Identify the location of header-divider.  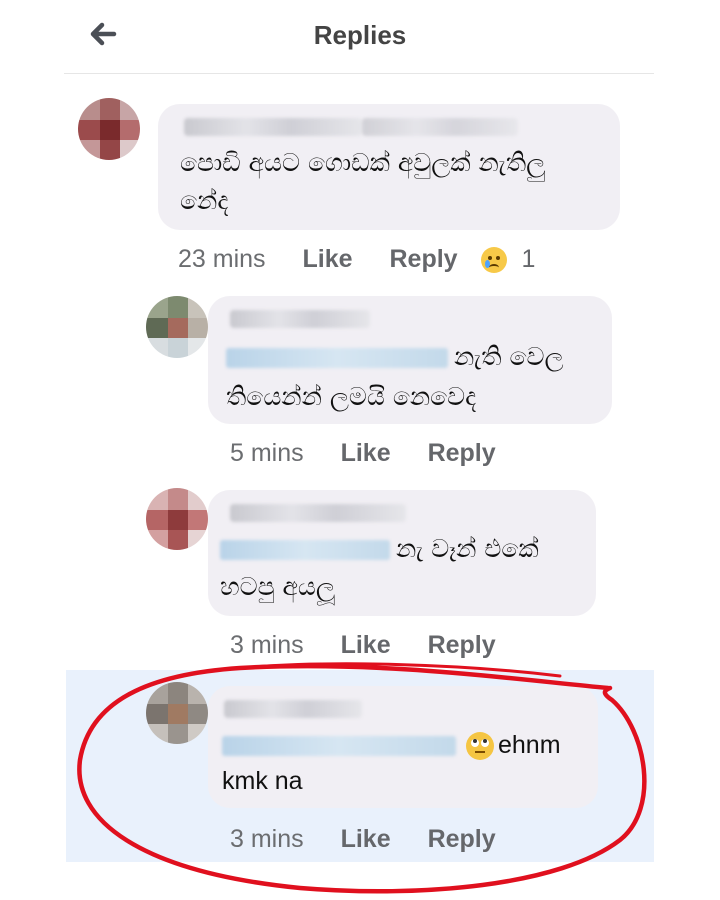
(359, 73).